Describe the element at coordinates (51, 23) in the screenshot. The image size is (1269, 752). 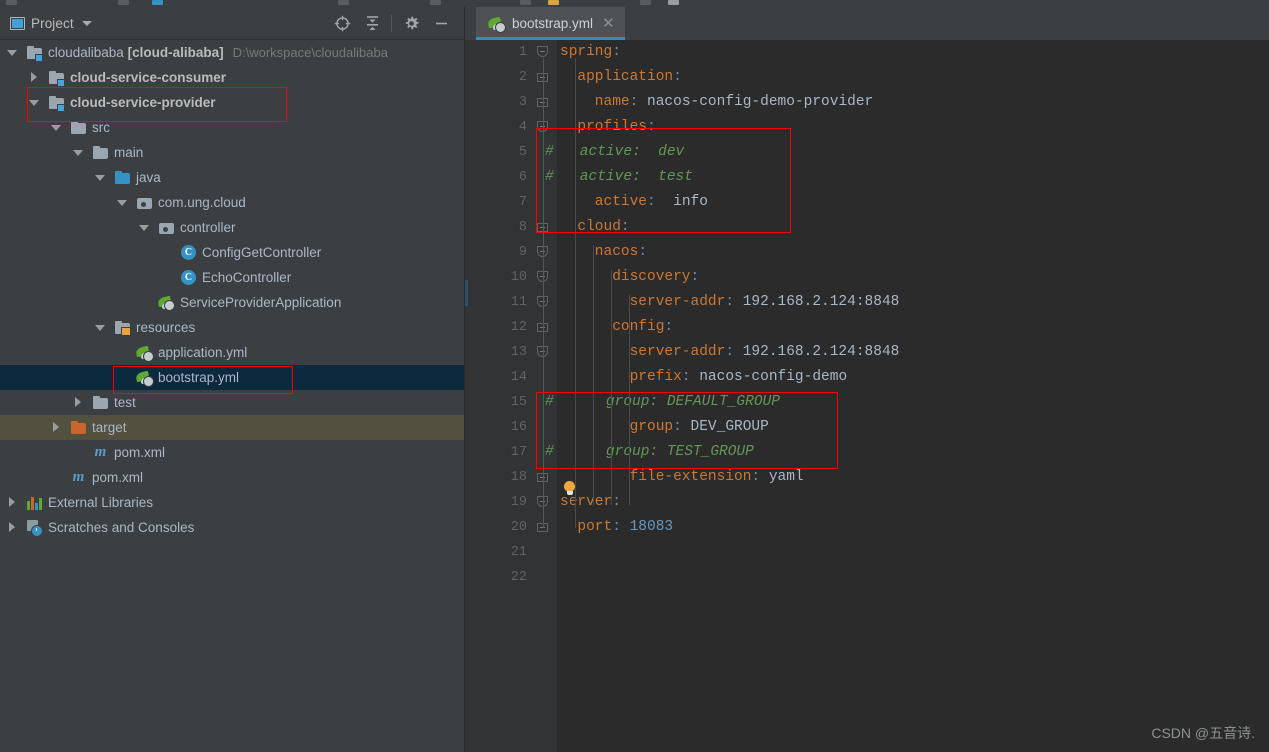
I see `project-title-group: Project` at that location.